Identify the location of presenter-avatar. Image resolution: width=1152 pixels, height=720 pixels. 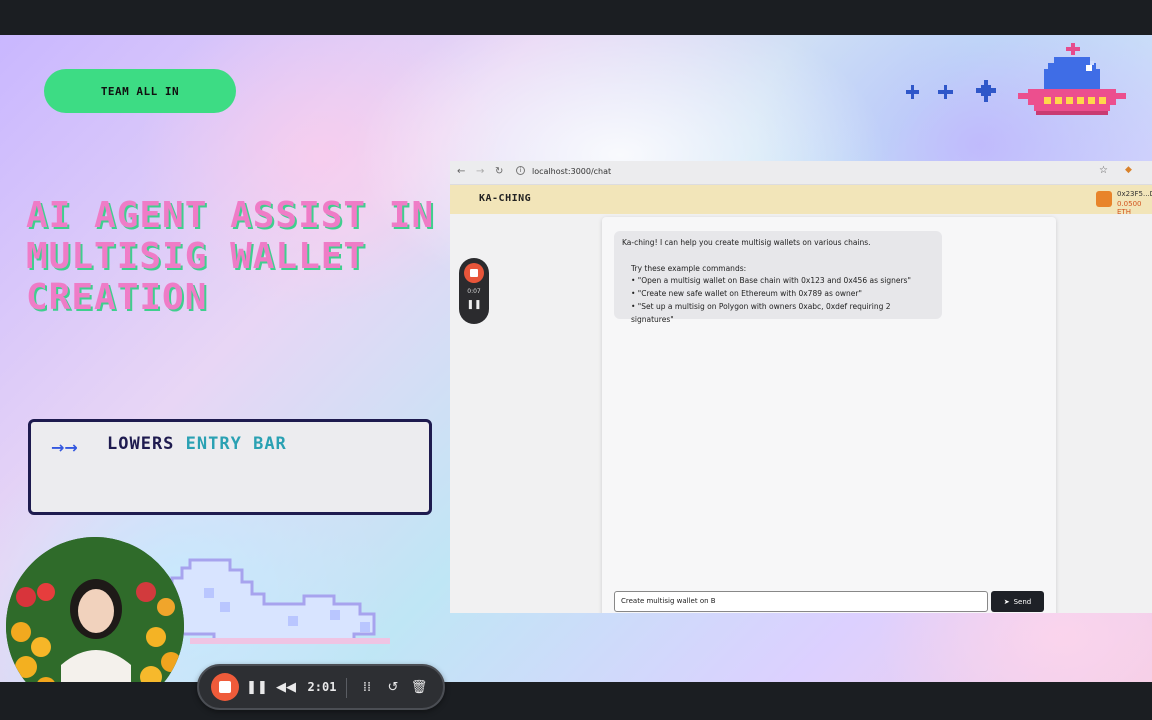
(95, 609).